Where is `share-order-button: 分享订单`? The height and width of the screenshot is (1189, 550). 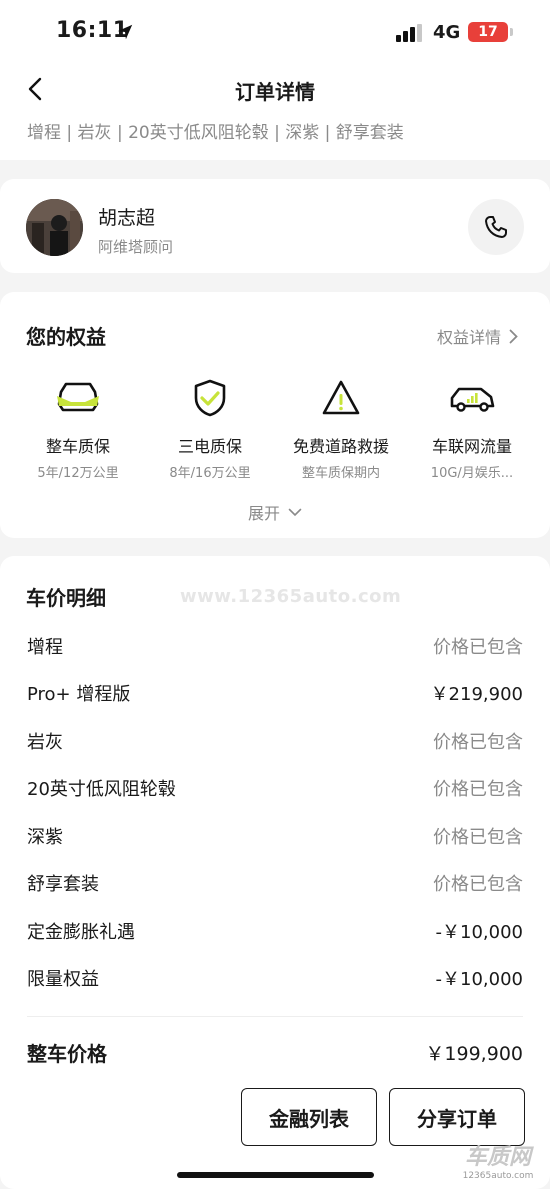
share-order-button: 分享订单 is located at coordinates (457, 1117).